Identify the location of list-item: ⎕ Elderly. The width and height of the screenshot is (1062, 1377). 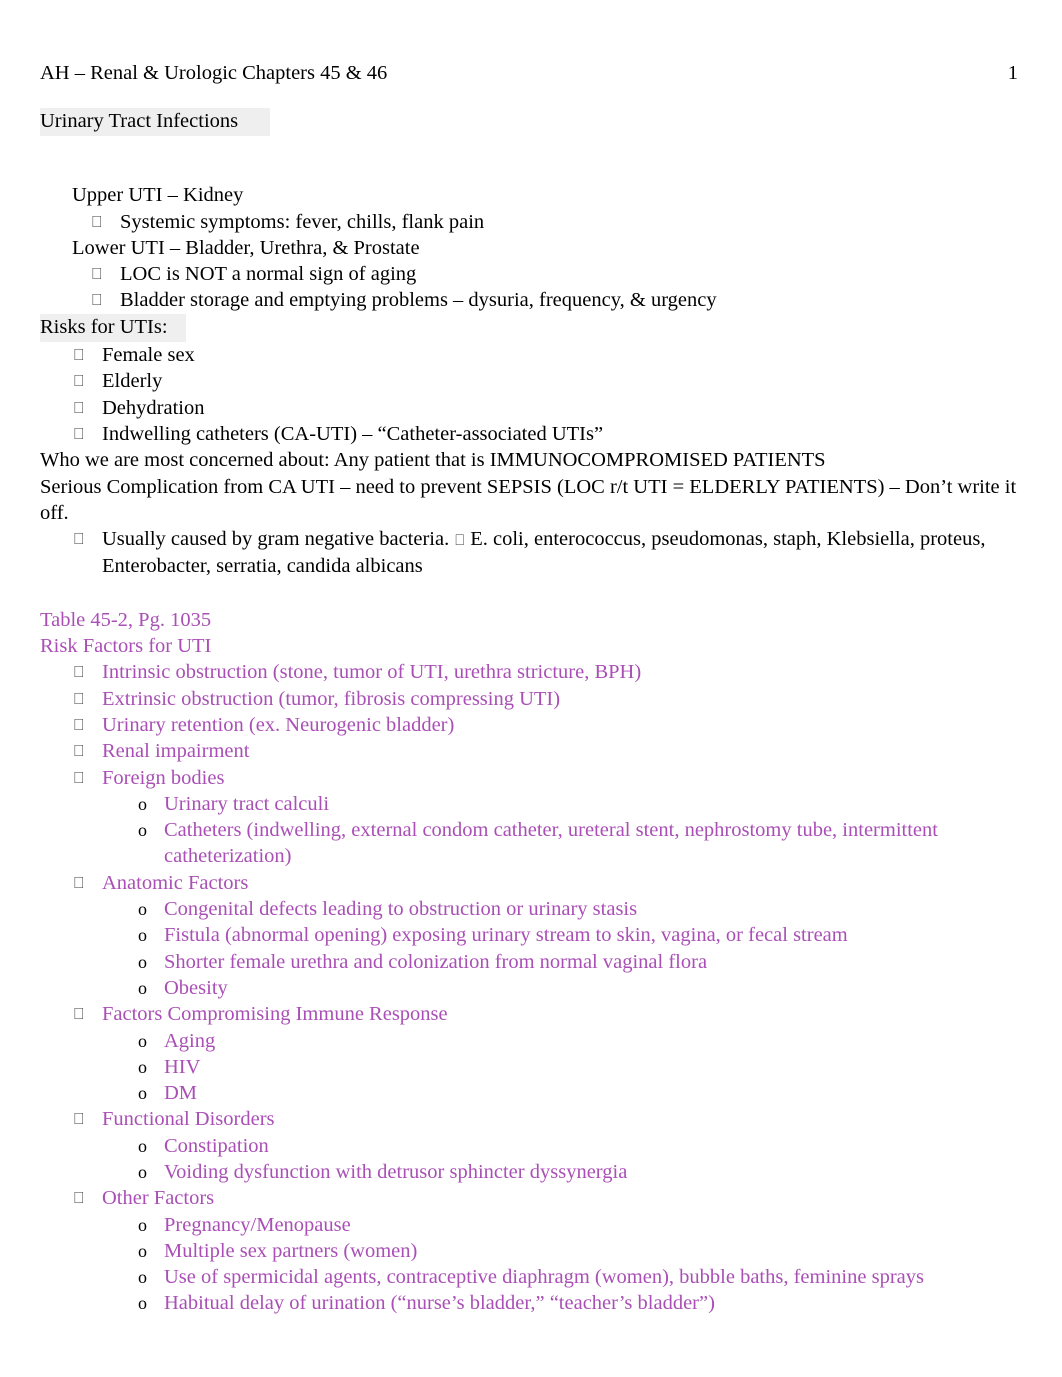
(535, 381).